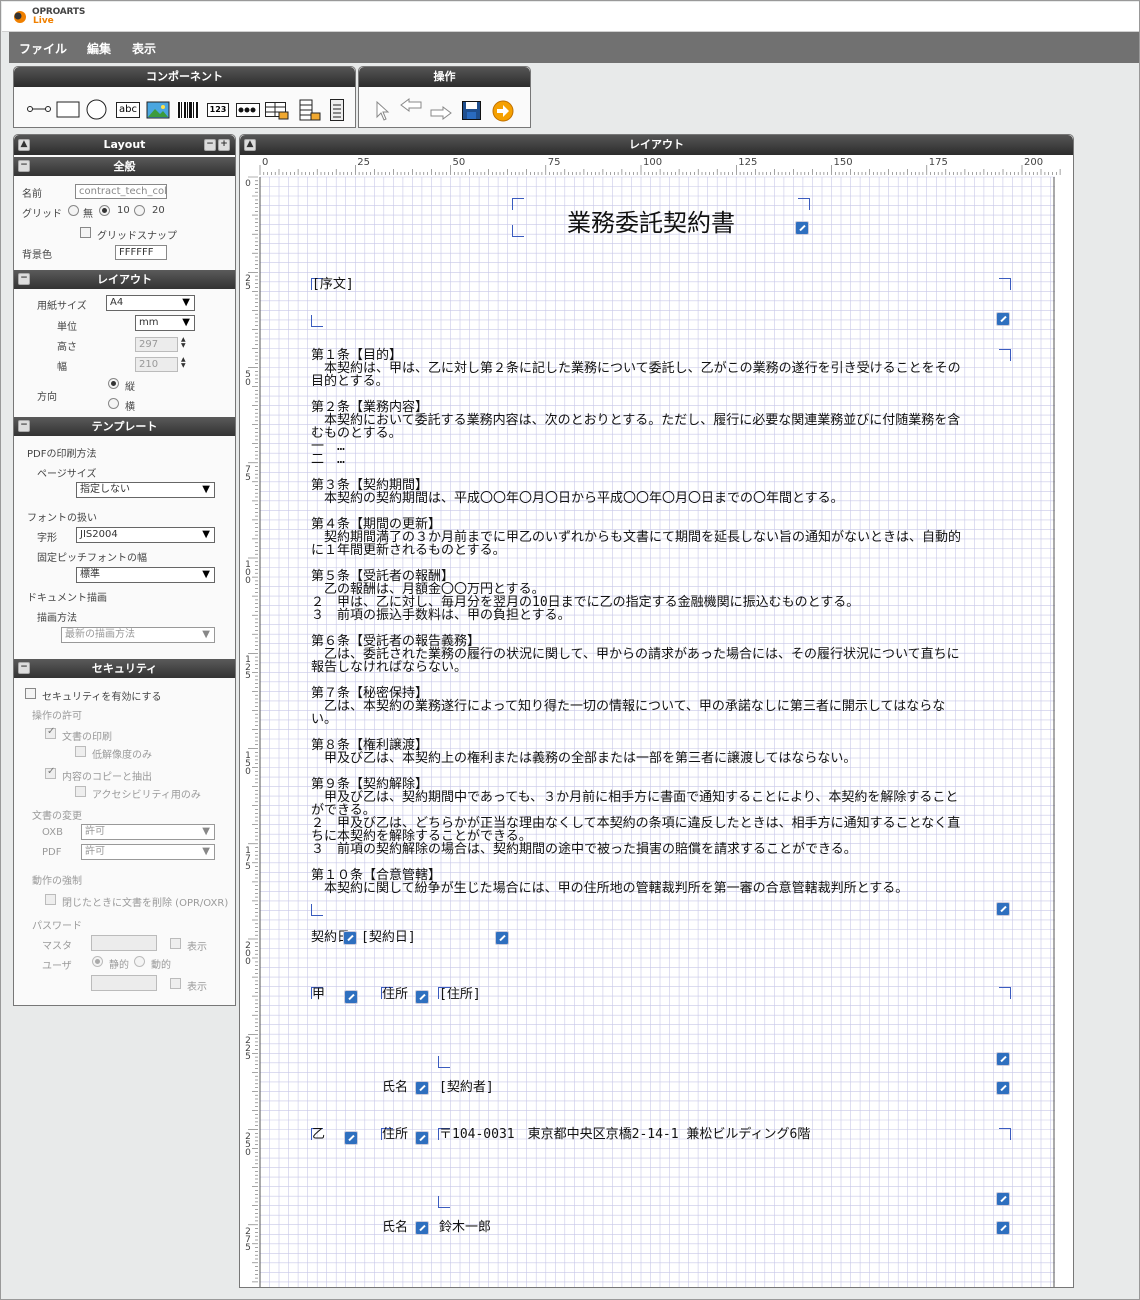 Image resolution: width=1140 pixels, height=1300 pixels. I want to click on party-a-address-label: 住所, so click(395, 994).